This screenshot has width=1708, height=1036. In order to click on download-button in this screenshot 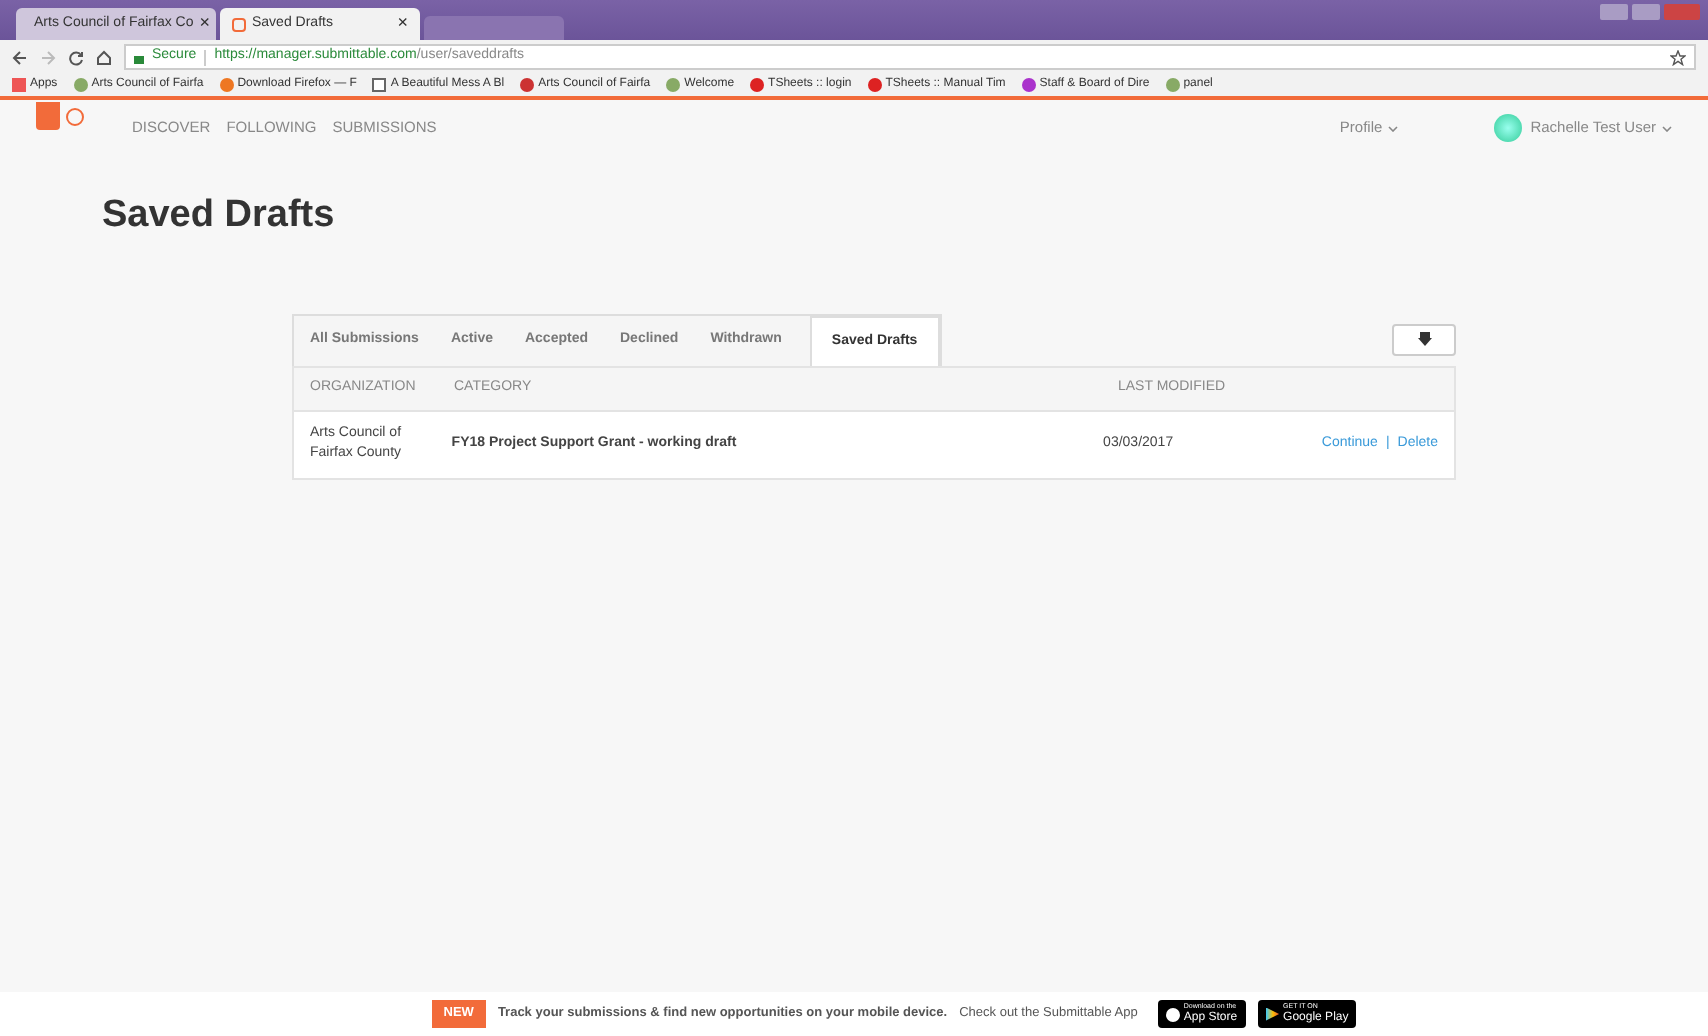, I will do `click(1424, 339)`.